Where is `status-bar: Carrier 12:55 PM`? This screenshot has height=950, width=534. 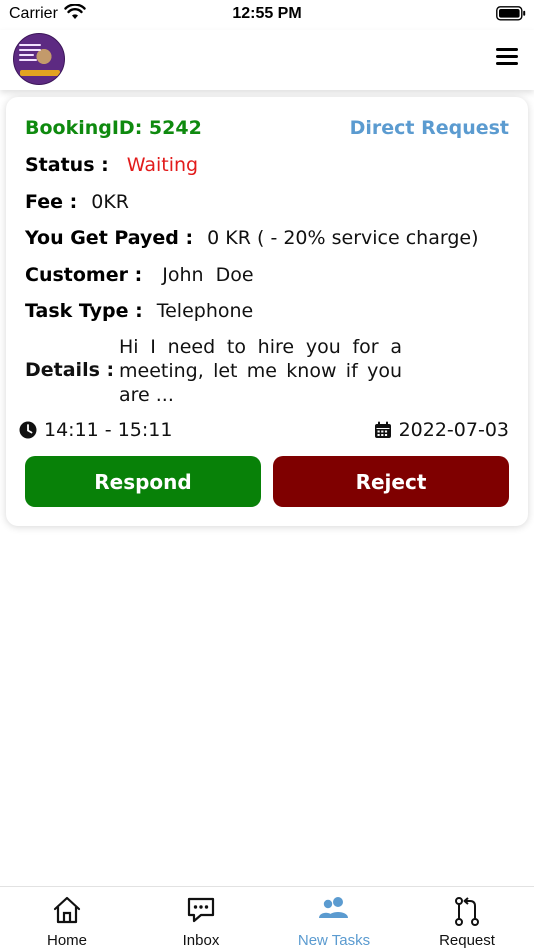 status-bar: Carrier 12:55 PM is located at coordinates (267, 15).